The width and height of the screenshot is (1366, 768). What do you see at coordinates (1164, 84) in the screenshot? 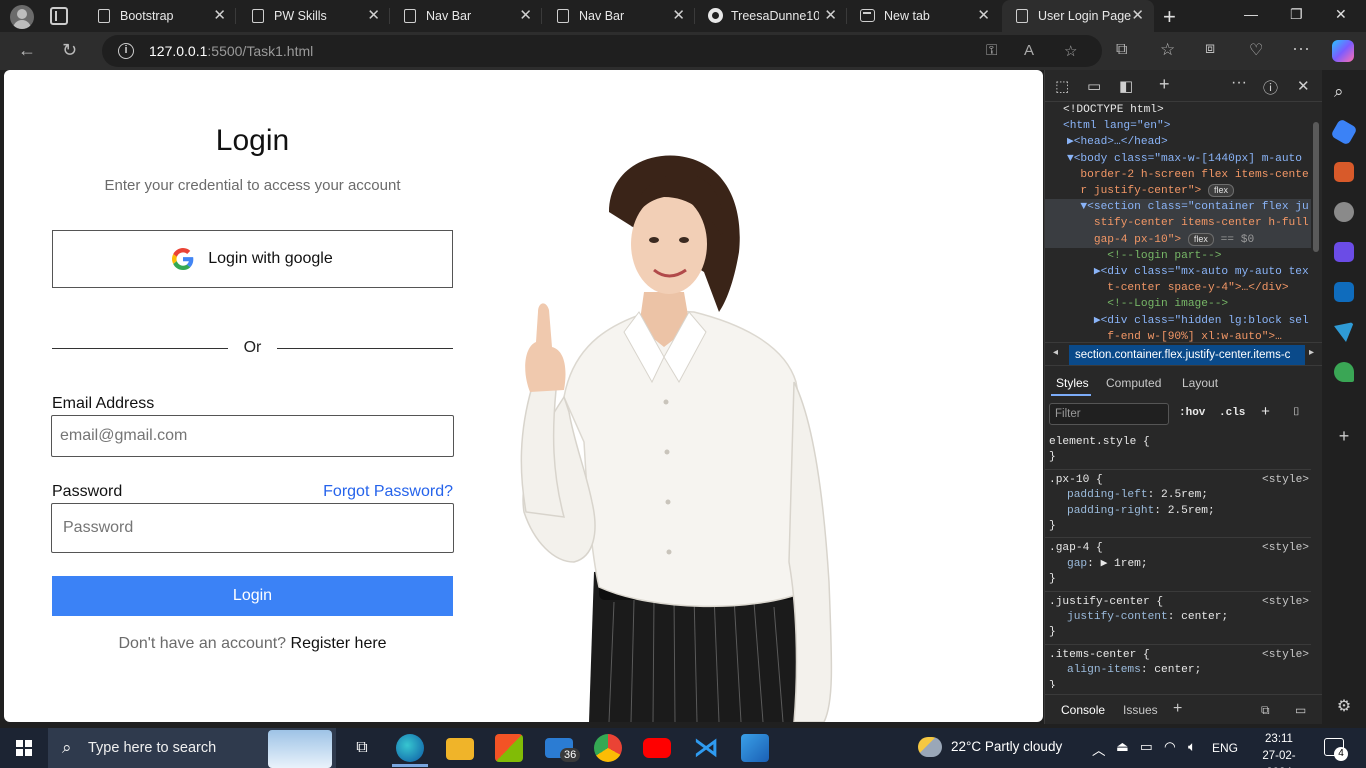
I see `add-tab-icon: +` at bounding box center [1164, 84].